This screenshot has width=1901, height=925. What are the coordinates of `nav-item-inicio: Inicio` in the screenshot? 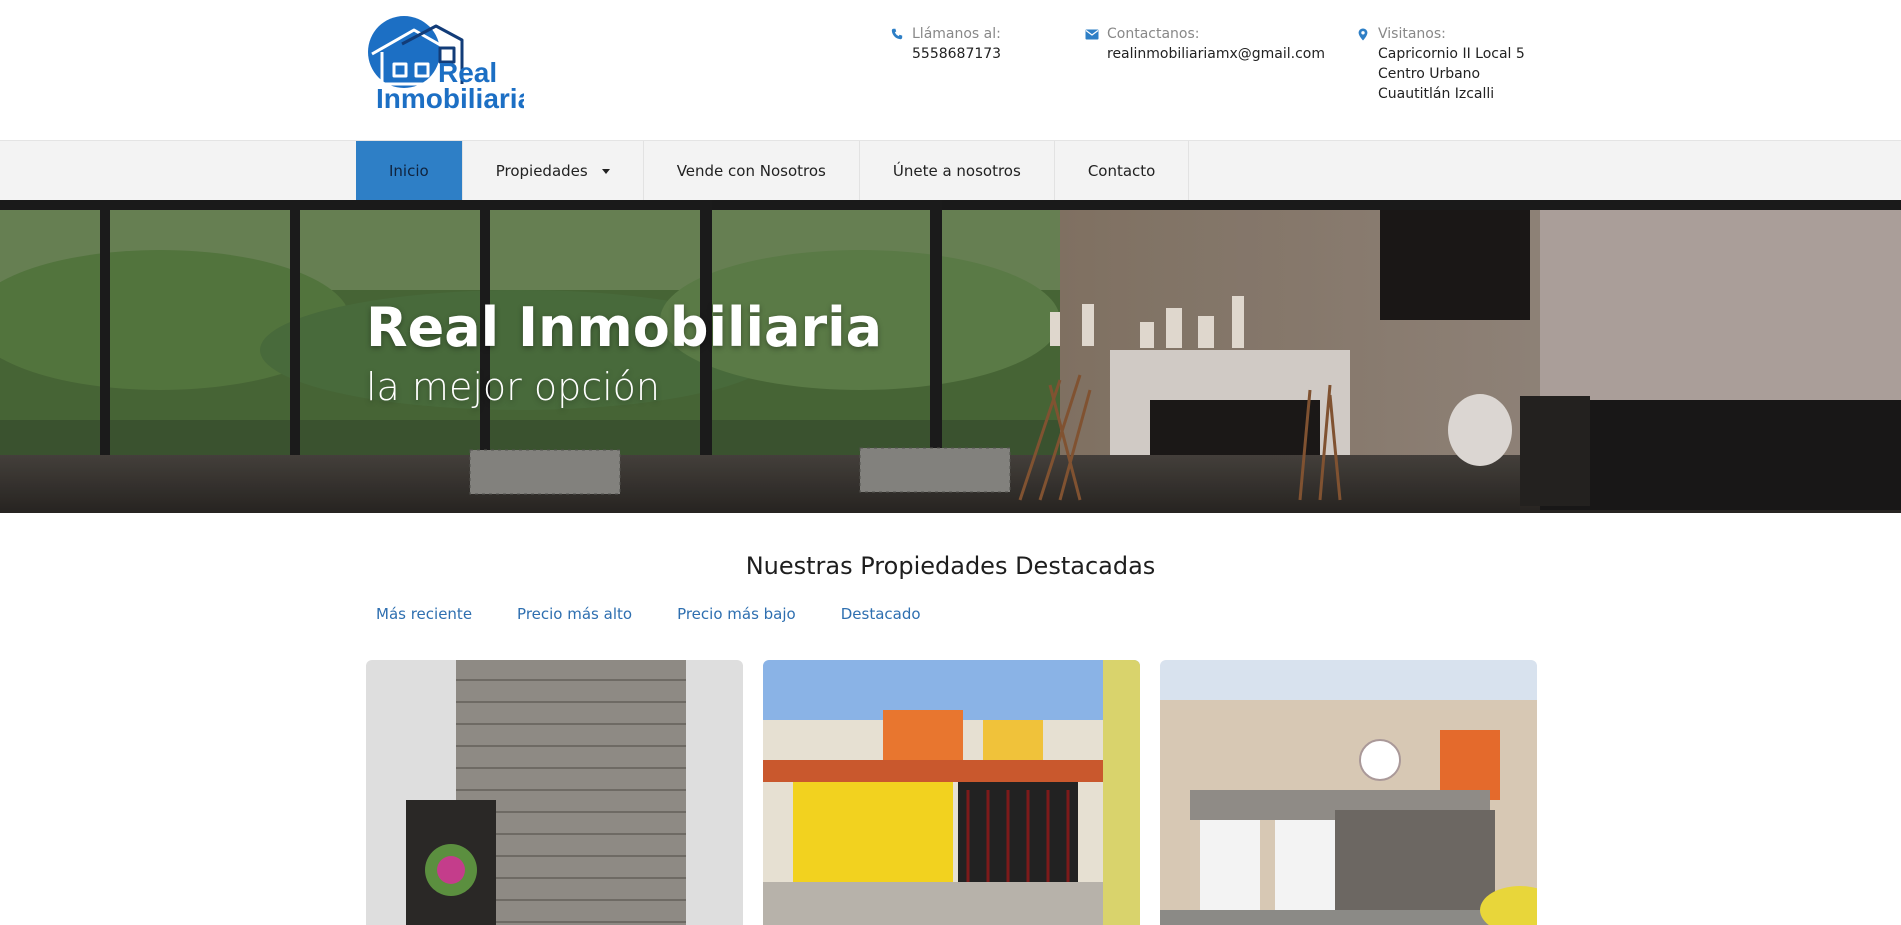 It's located at (409, 171).